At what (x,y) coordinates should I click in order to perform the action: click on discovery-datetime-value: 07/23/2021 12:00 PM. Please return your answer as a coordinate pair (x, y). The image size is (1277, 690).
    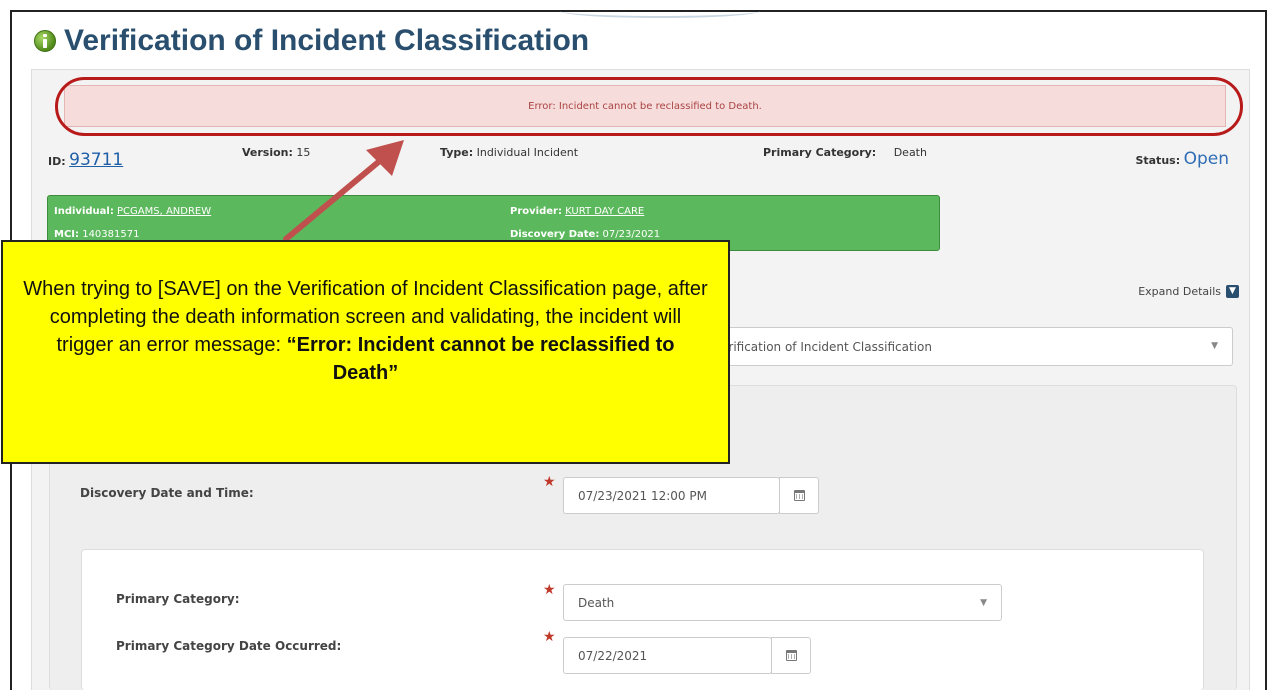
    Looking at the image, I should click on (642, 495).